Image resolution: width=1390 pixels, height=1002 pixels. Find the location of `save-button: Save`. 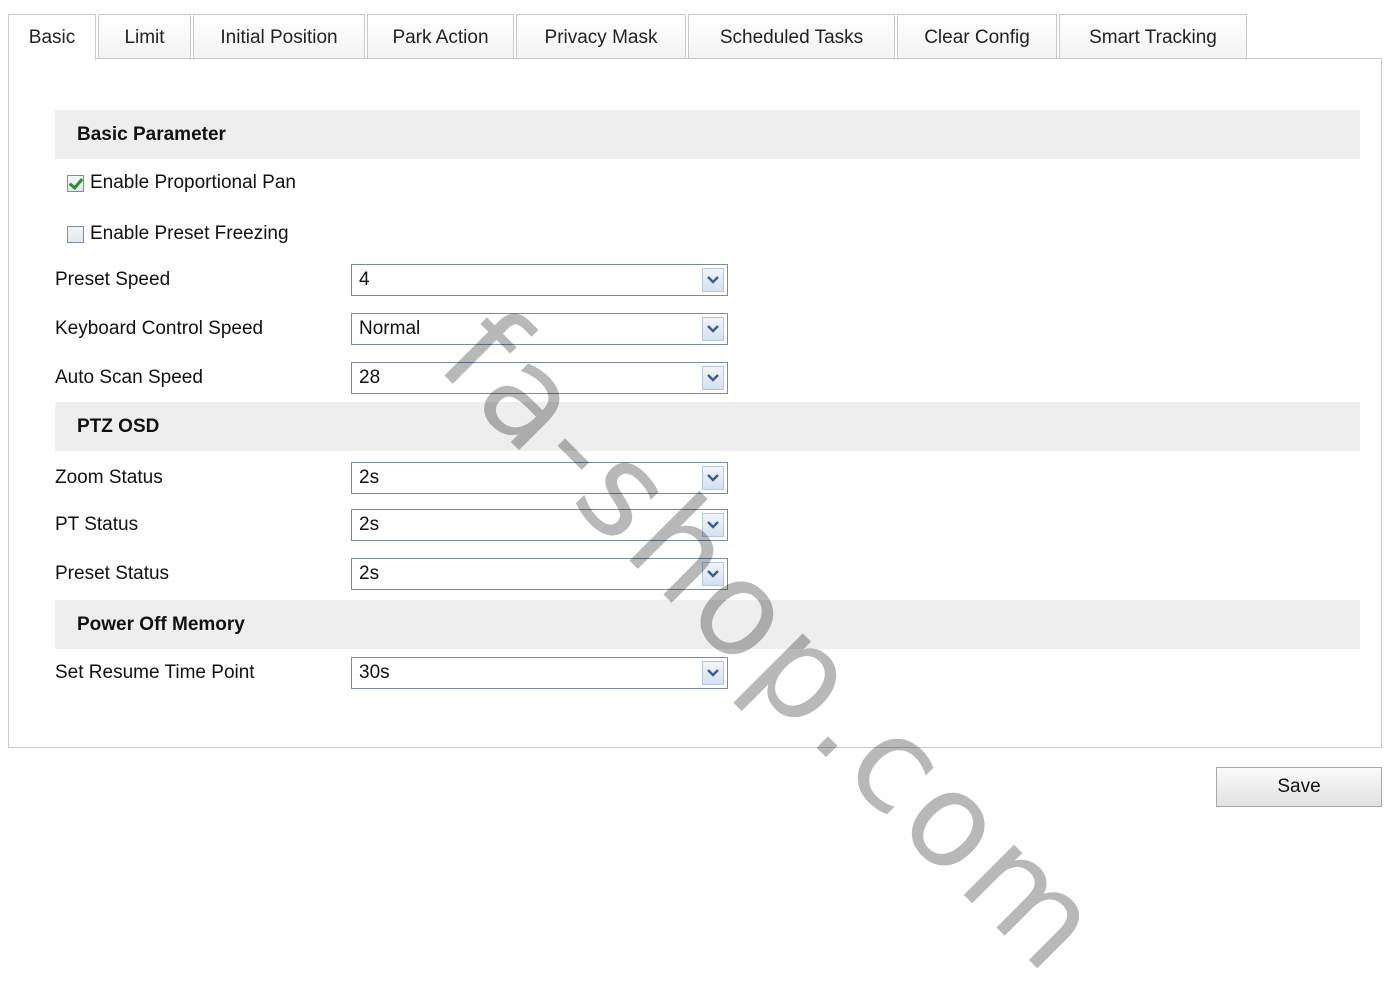

save-button: Save is located at coordinates (1299, 787).